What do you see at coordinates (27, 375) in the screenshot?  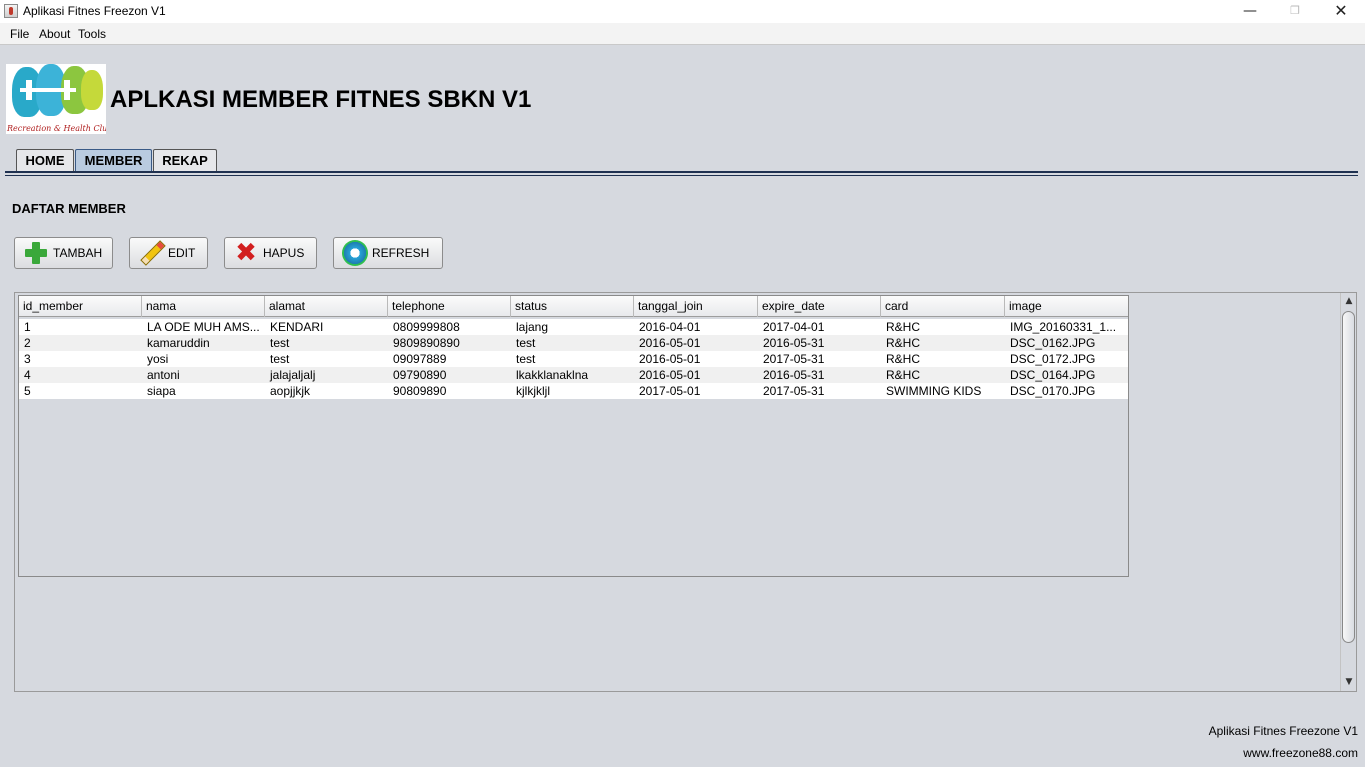 I see `table-cell-id_member: 4` at bounding box center [27, 375].